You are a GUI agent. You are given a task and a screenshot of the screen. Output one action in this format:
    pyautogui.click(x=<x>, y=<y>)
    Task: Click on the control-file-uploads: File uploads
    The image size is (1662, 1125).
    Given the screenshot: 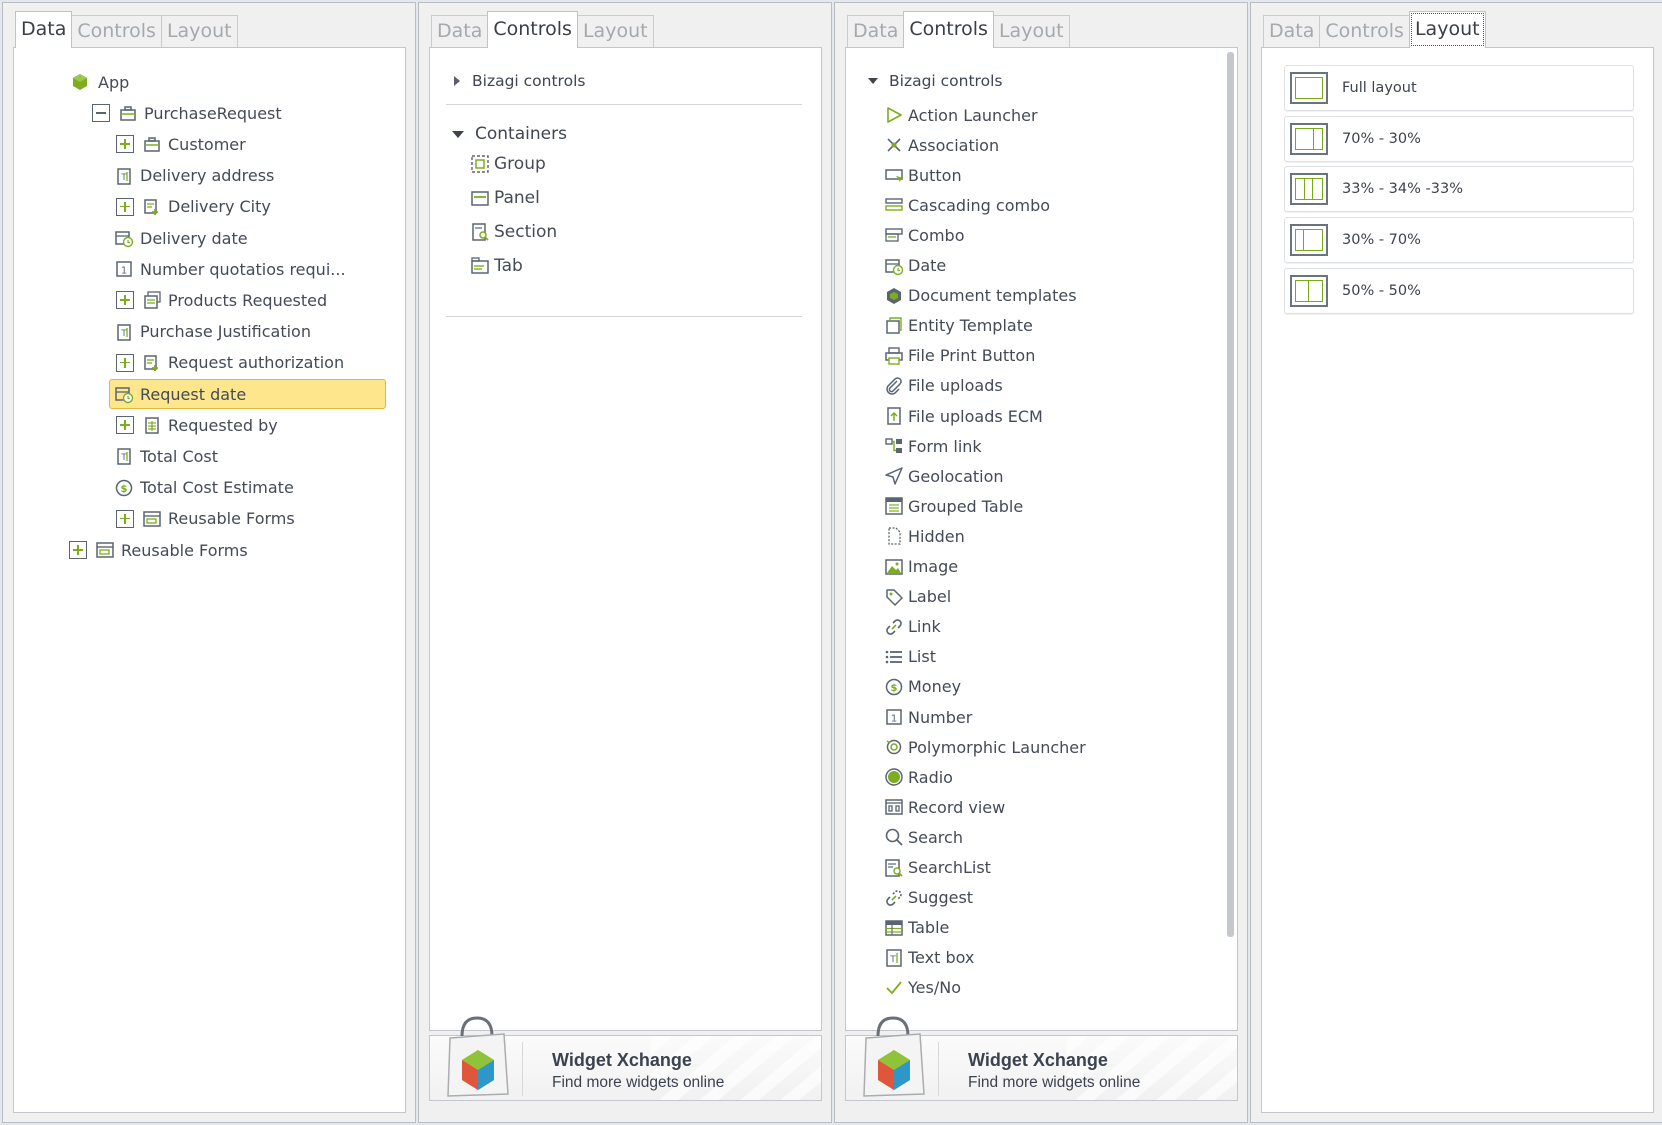 What is the action you would take?
    pyautogui.click(x=943, y=386)
    